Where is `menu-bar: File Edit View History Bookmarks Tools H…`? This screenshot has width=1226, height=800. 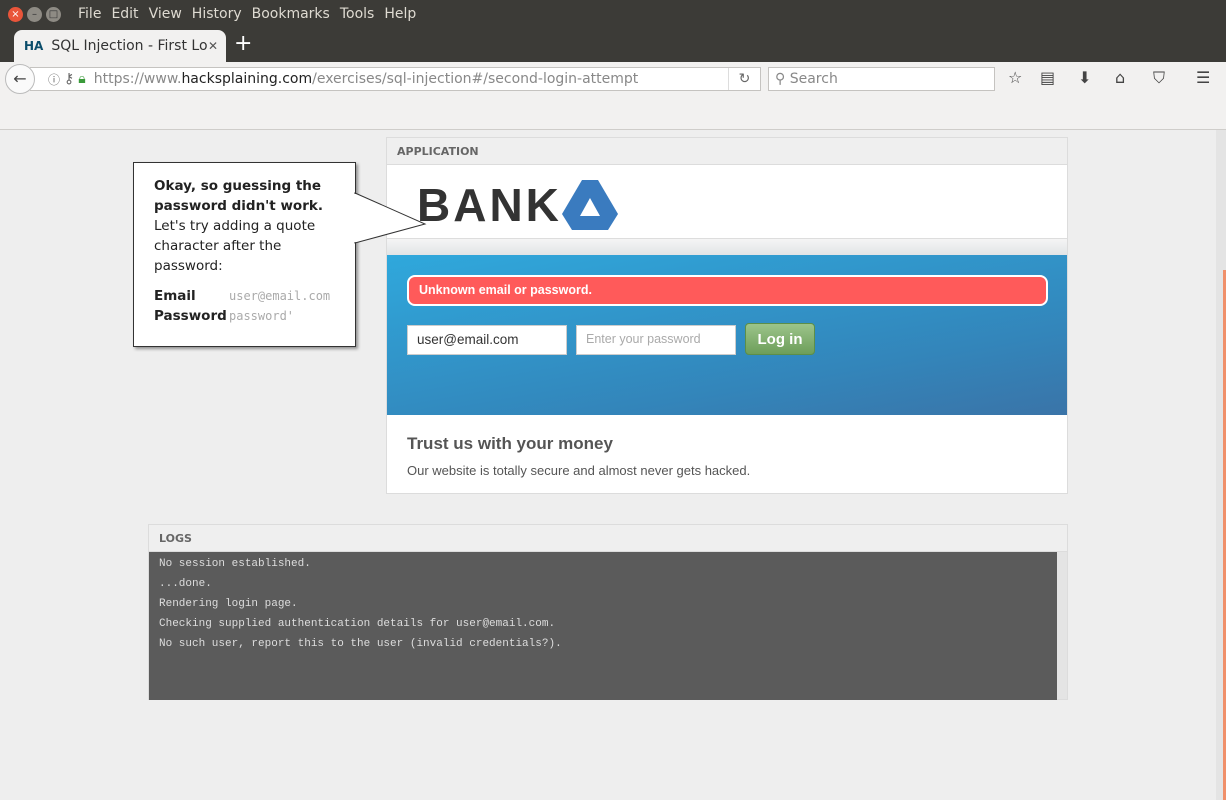
menu-bar: File Edit View History Bookmarks Tools H… is located at coordinates (247, 14).